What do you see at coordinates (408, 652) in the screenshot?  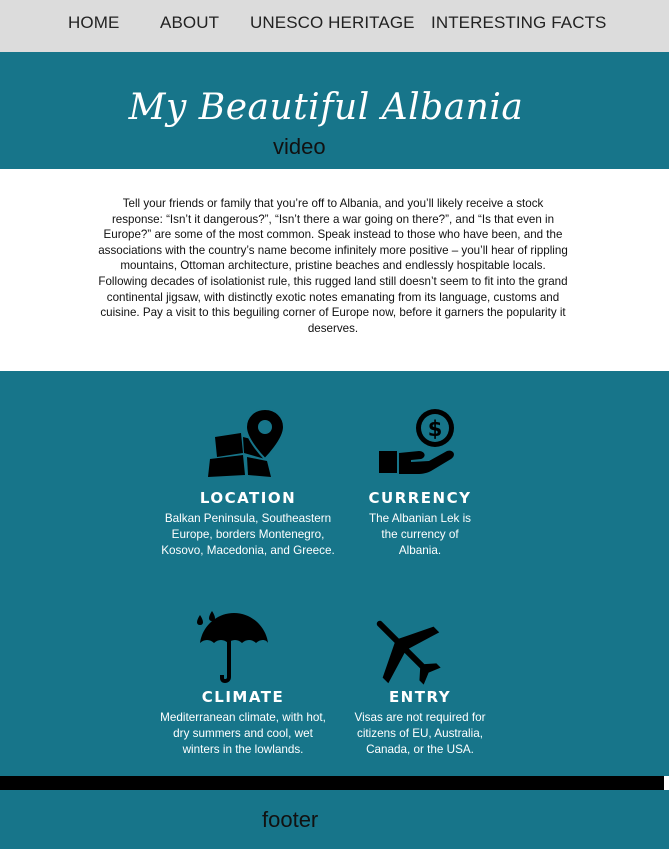 I see `airplane-icon` at bounding box center [408, 652].